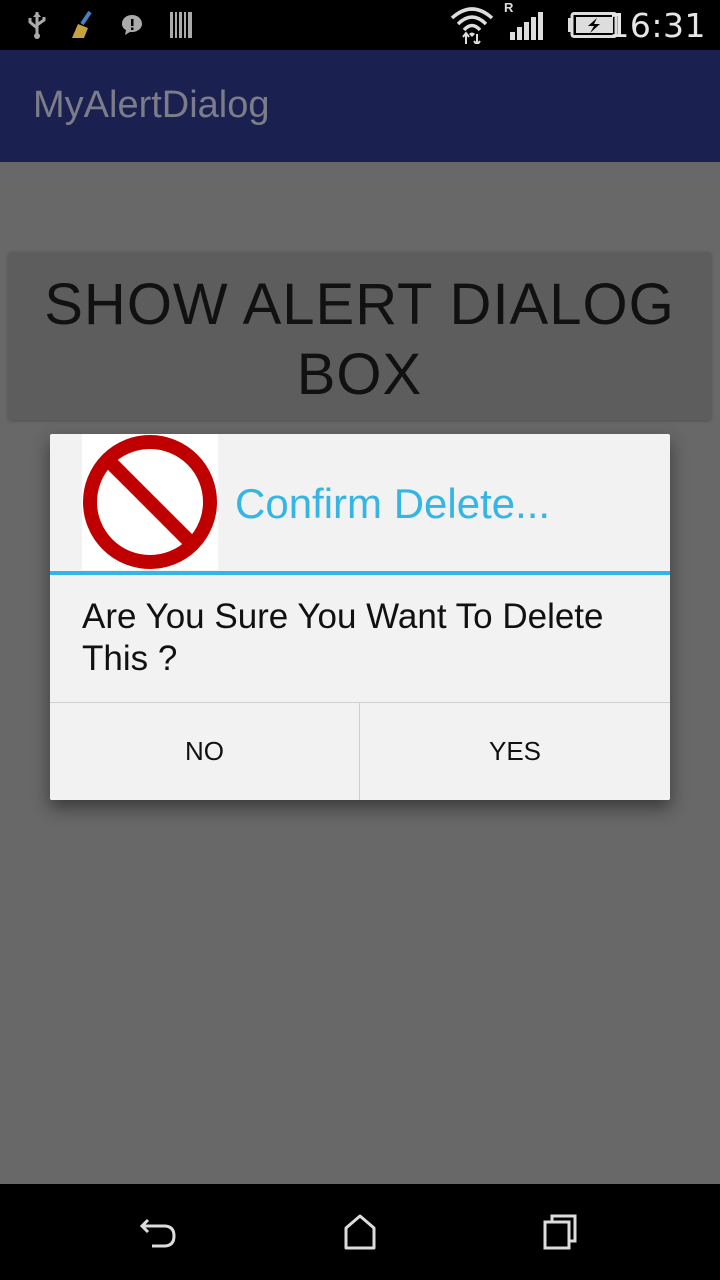 The width and height of the screenshot is (720, 1280). What do you see at coordinates (359, 336) in the screenshot?
I see `show-alert-dialog-button: SHOW ALERT DIALOG BOX` at bounding box center [359, 336].